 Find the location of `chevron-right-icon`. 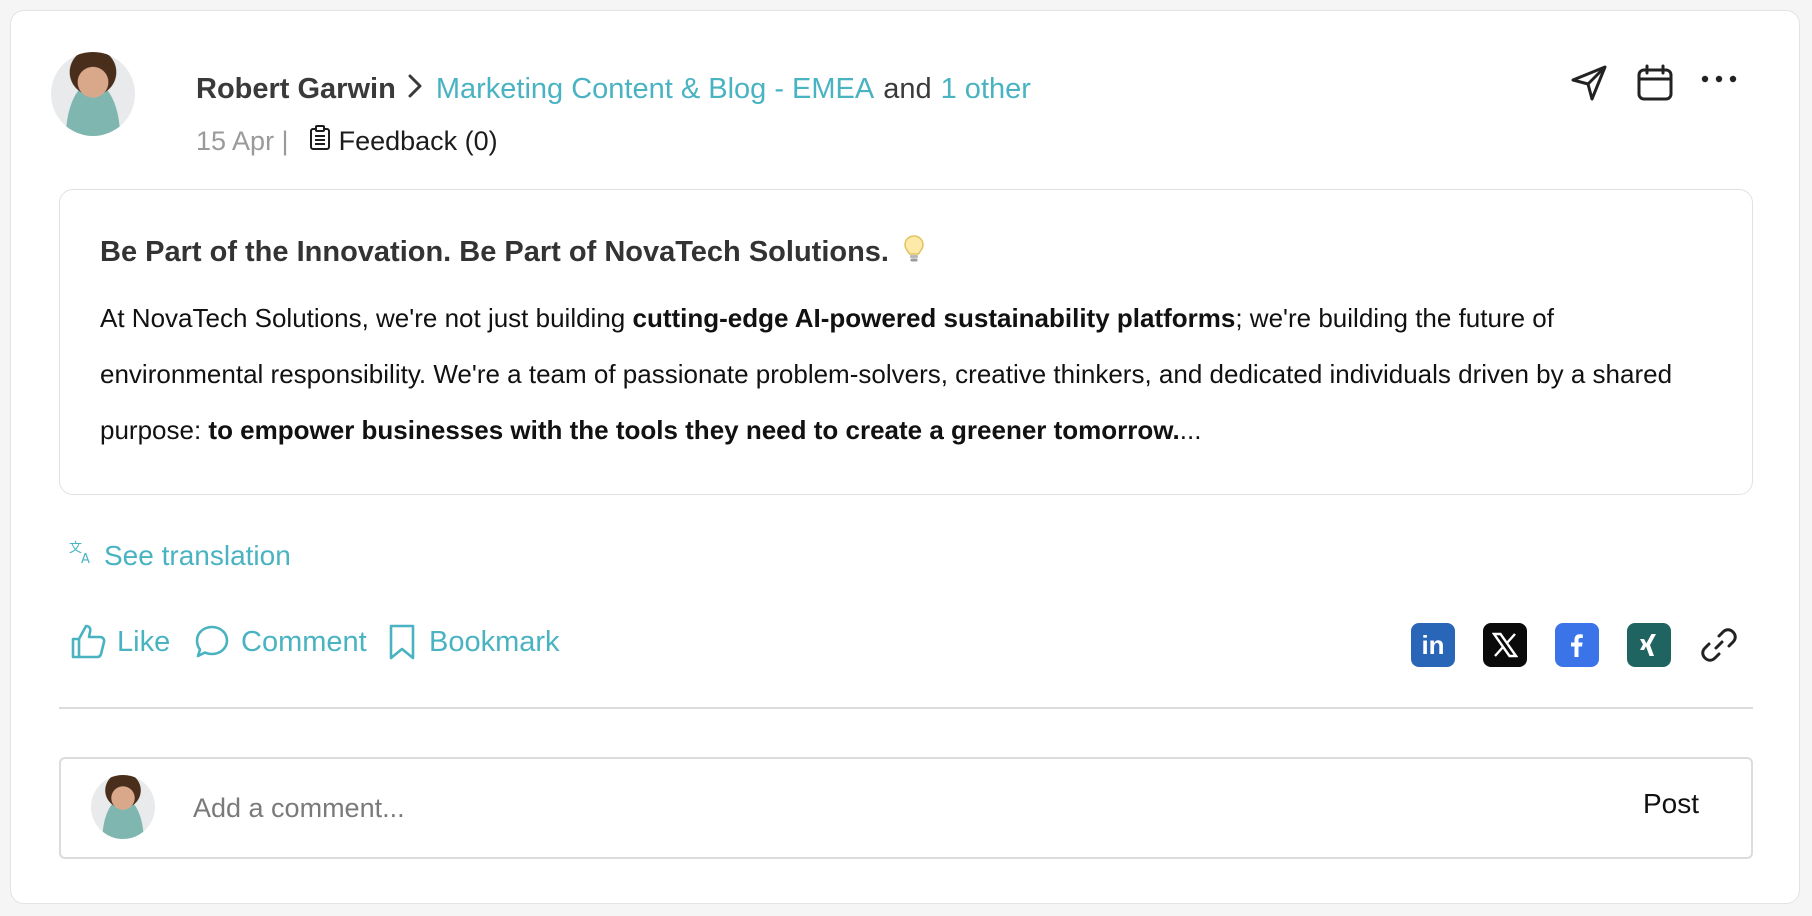

chevron-right-icon is located at coordinates (415, 89).